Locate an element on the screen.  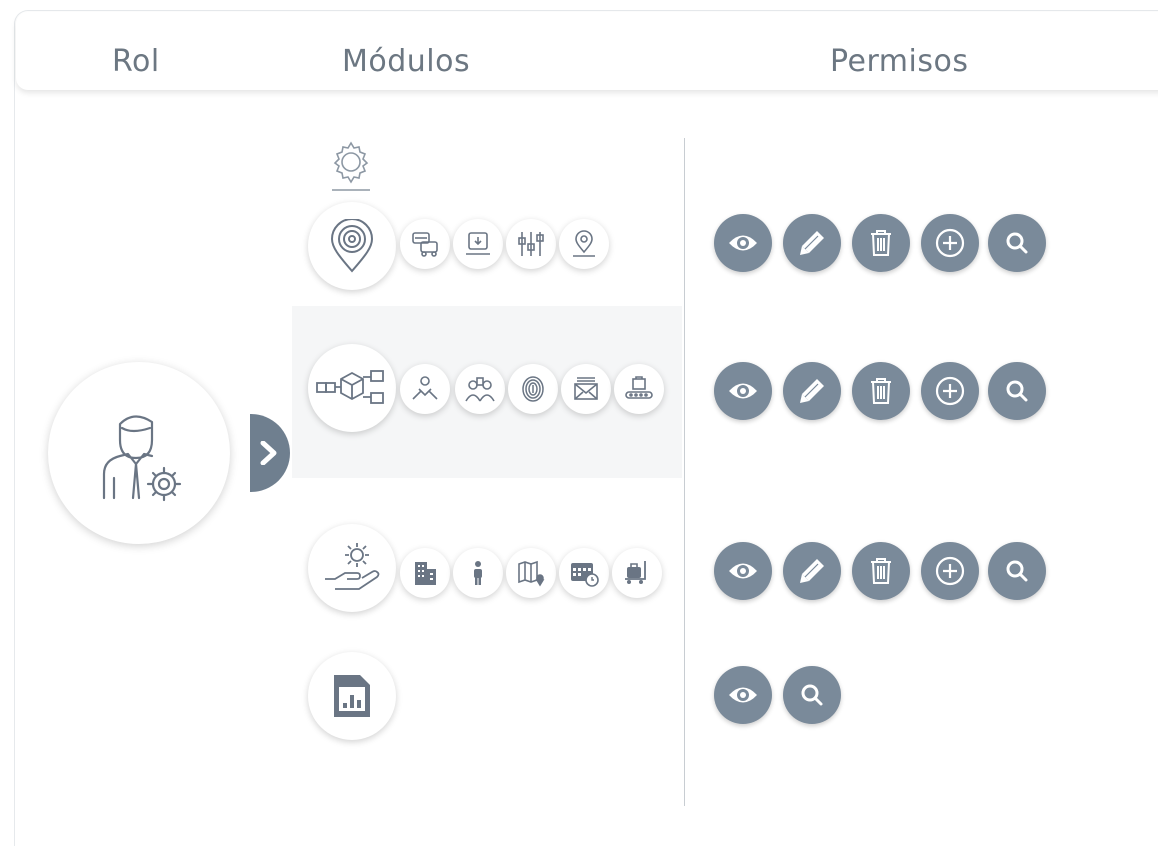
submodule-map-pin is located at coordinates (584, 244).